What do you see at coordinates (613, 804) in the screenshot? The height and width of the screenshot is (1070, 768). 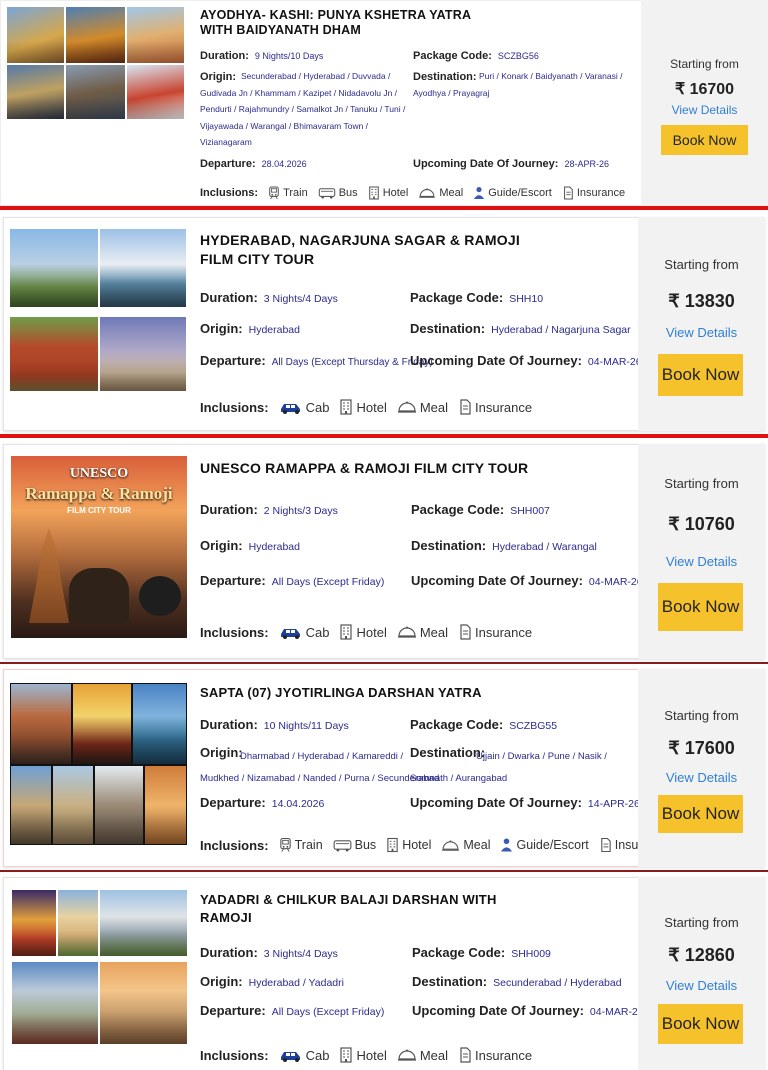 I see `upcoming-value: 14-APR-26` at bounding box center [613, 804].